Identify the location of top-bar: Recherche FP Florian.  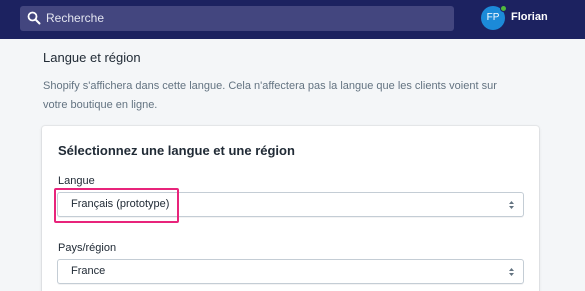
(292, 19).